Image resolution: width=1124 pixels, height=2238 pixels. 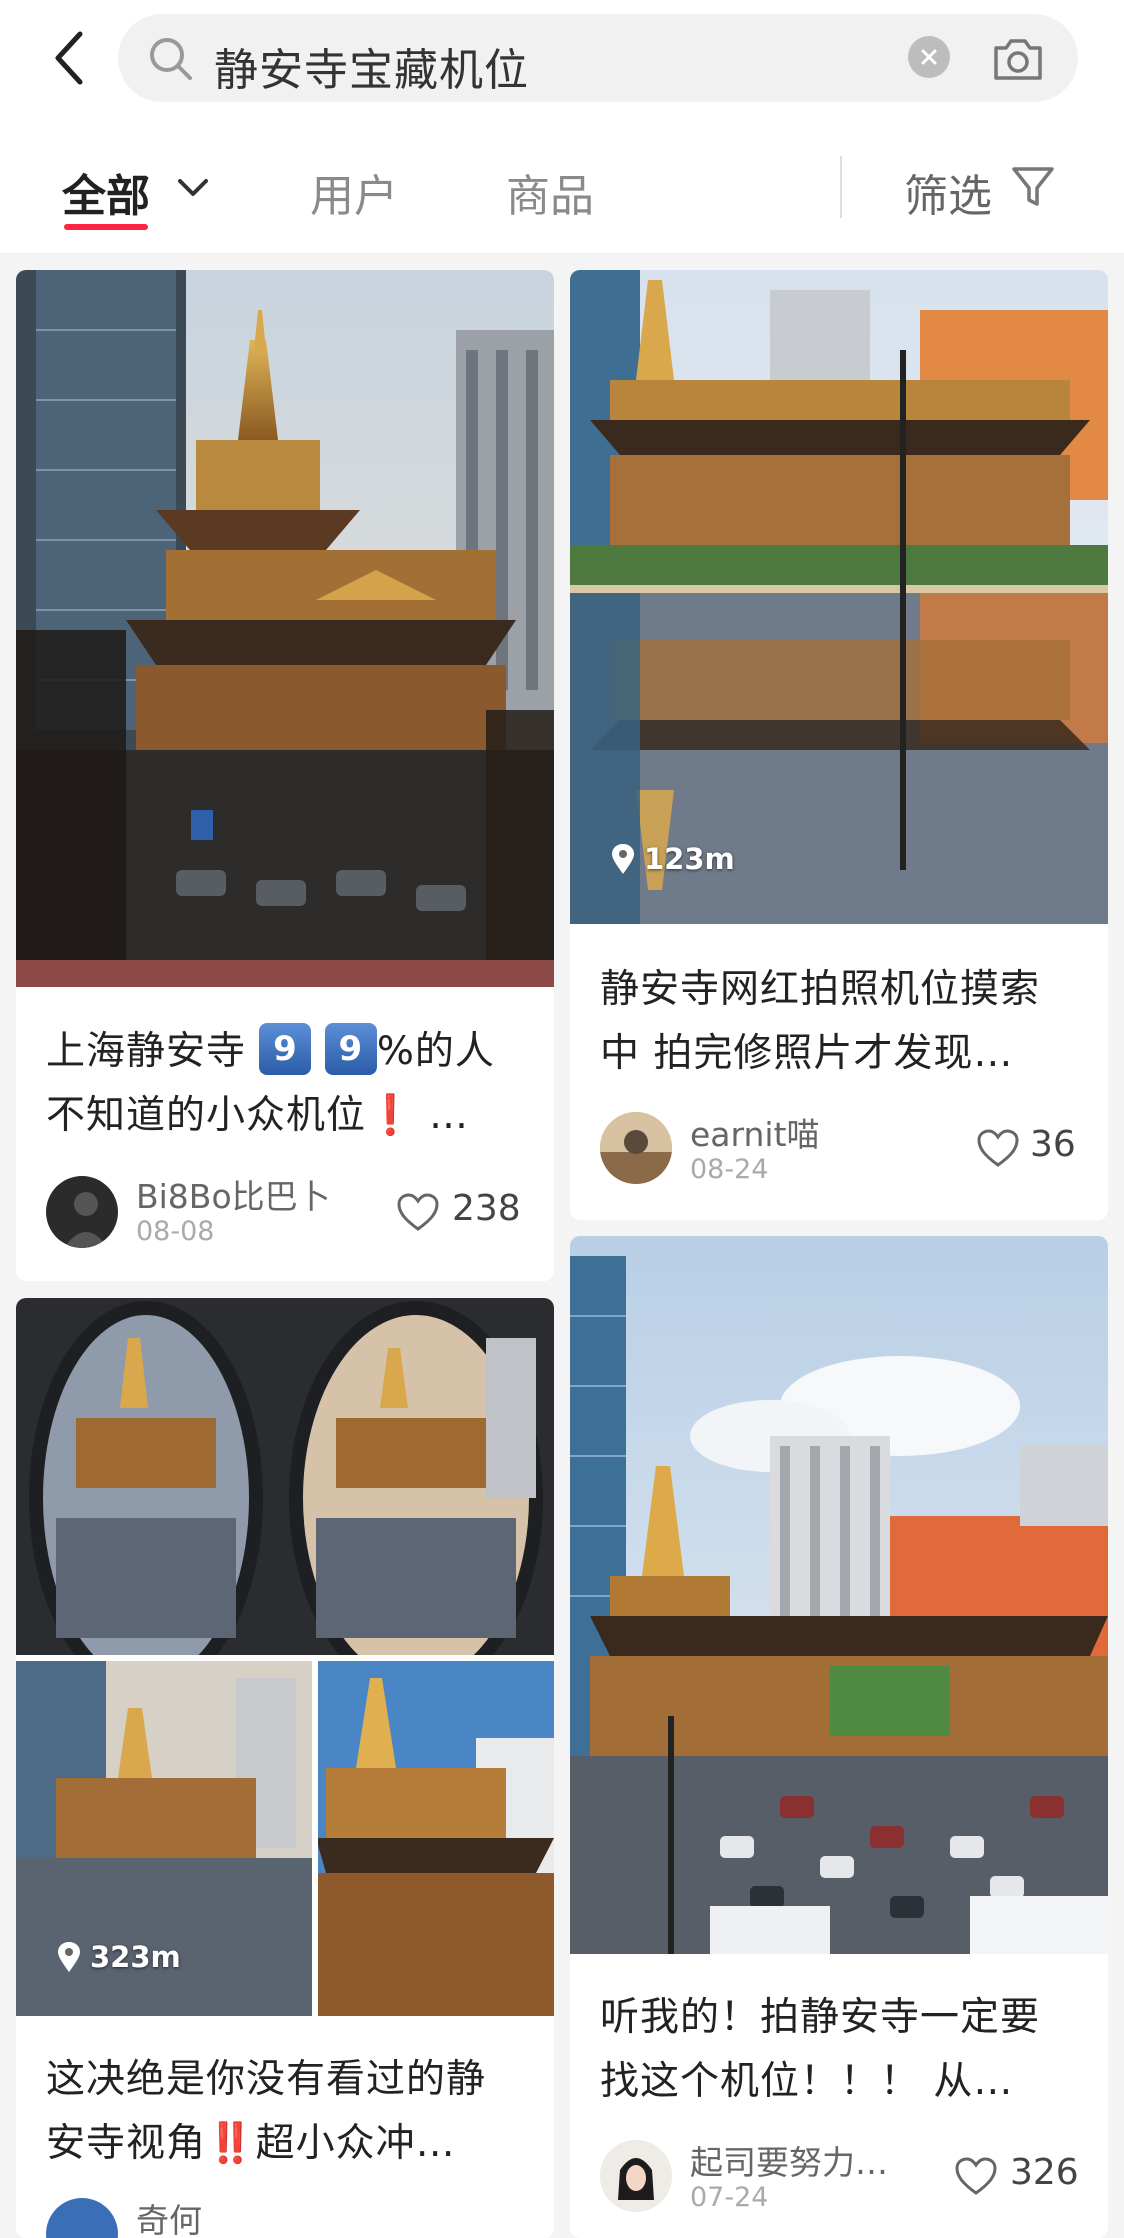 What do you see at coordinates (135, 1957) in the screenshot?
I see `distance-label: 323m` at bounding box center [135, 1957].